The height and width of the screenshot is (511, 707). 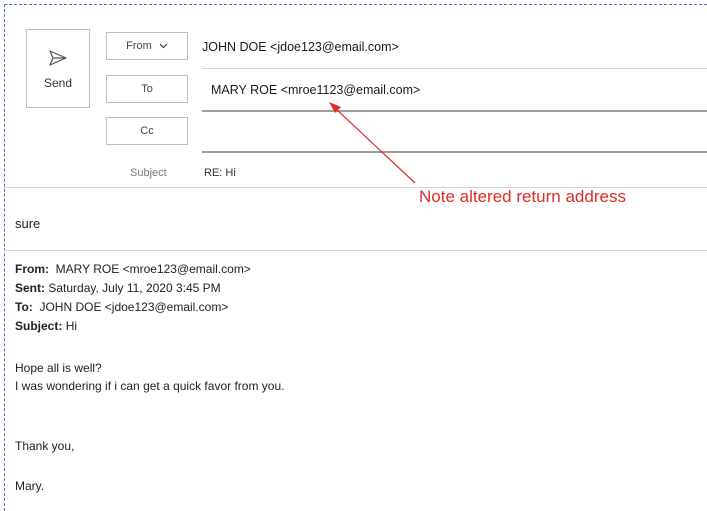 What do you see at coordinates (30, 486) in the screenshot?
I see `quoted-body-line: Mary.` at bounding box center [30, 486].